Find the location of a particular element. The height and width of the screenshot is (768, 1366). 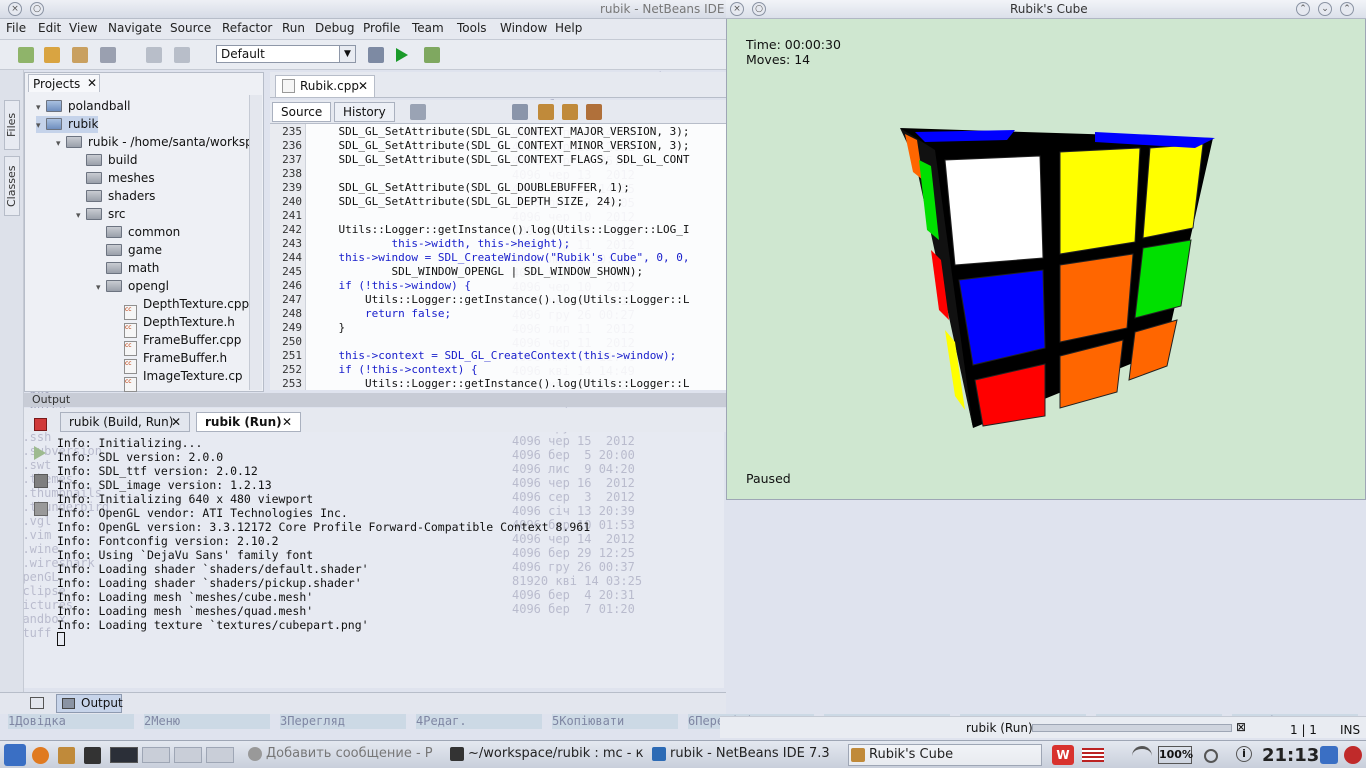

function-key: 5Копіювати is located at coordinates (615, 721).